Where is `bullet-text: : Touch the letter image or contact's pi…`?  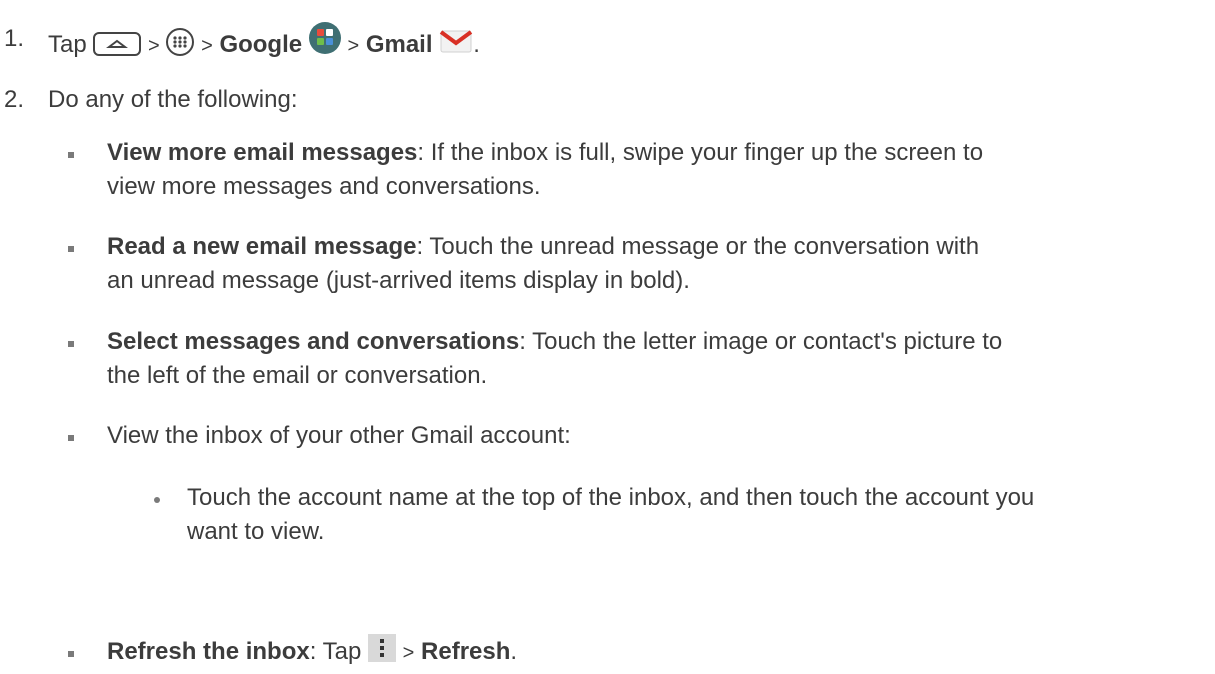
bullet-text: : Touch the letter image or contact's pi… is located at coordinates (761, 341).